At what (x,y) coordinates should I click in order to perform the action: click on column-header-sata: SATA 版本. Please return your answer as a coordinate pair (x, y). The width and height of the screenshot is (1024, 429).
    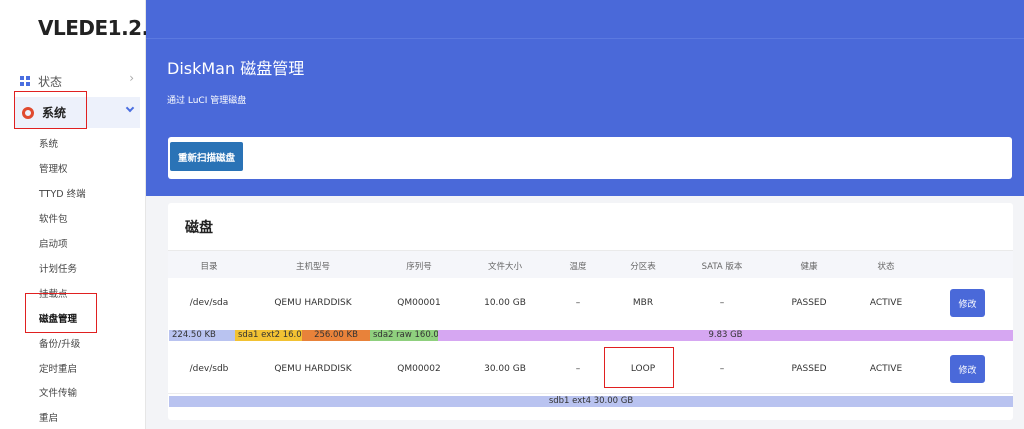
    Looking at the image, I should click on (722, 267).